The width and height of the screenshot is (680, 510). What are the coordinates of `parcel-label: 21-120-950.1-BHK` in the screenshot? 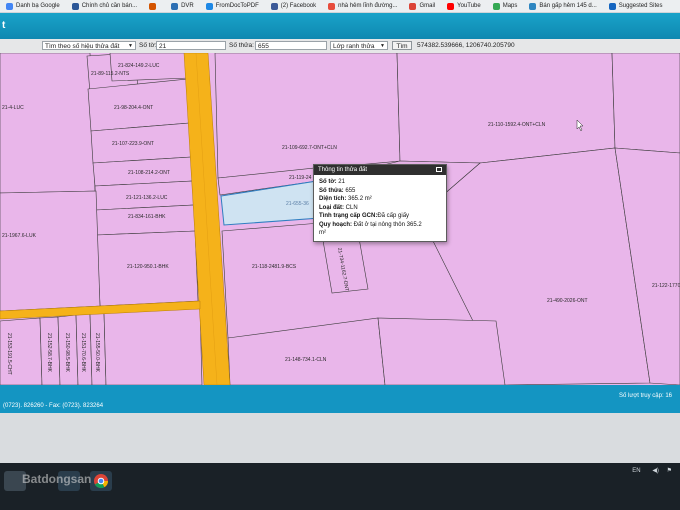 It's located at (148, 267).